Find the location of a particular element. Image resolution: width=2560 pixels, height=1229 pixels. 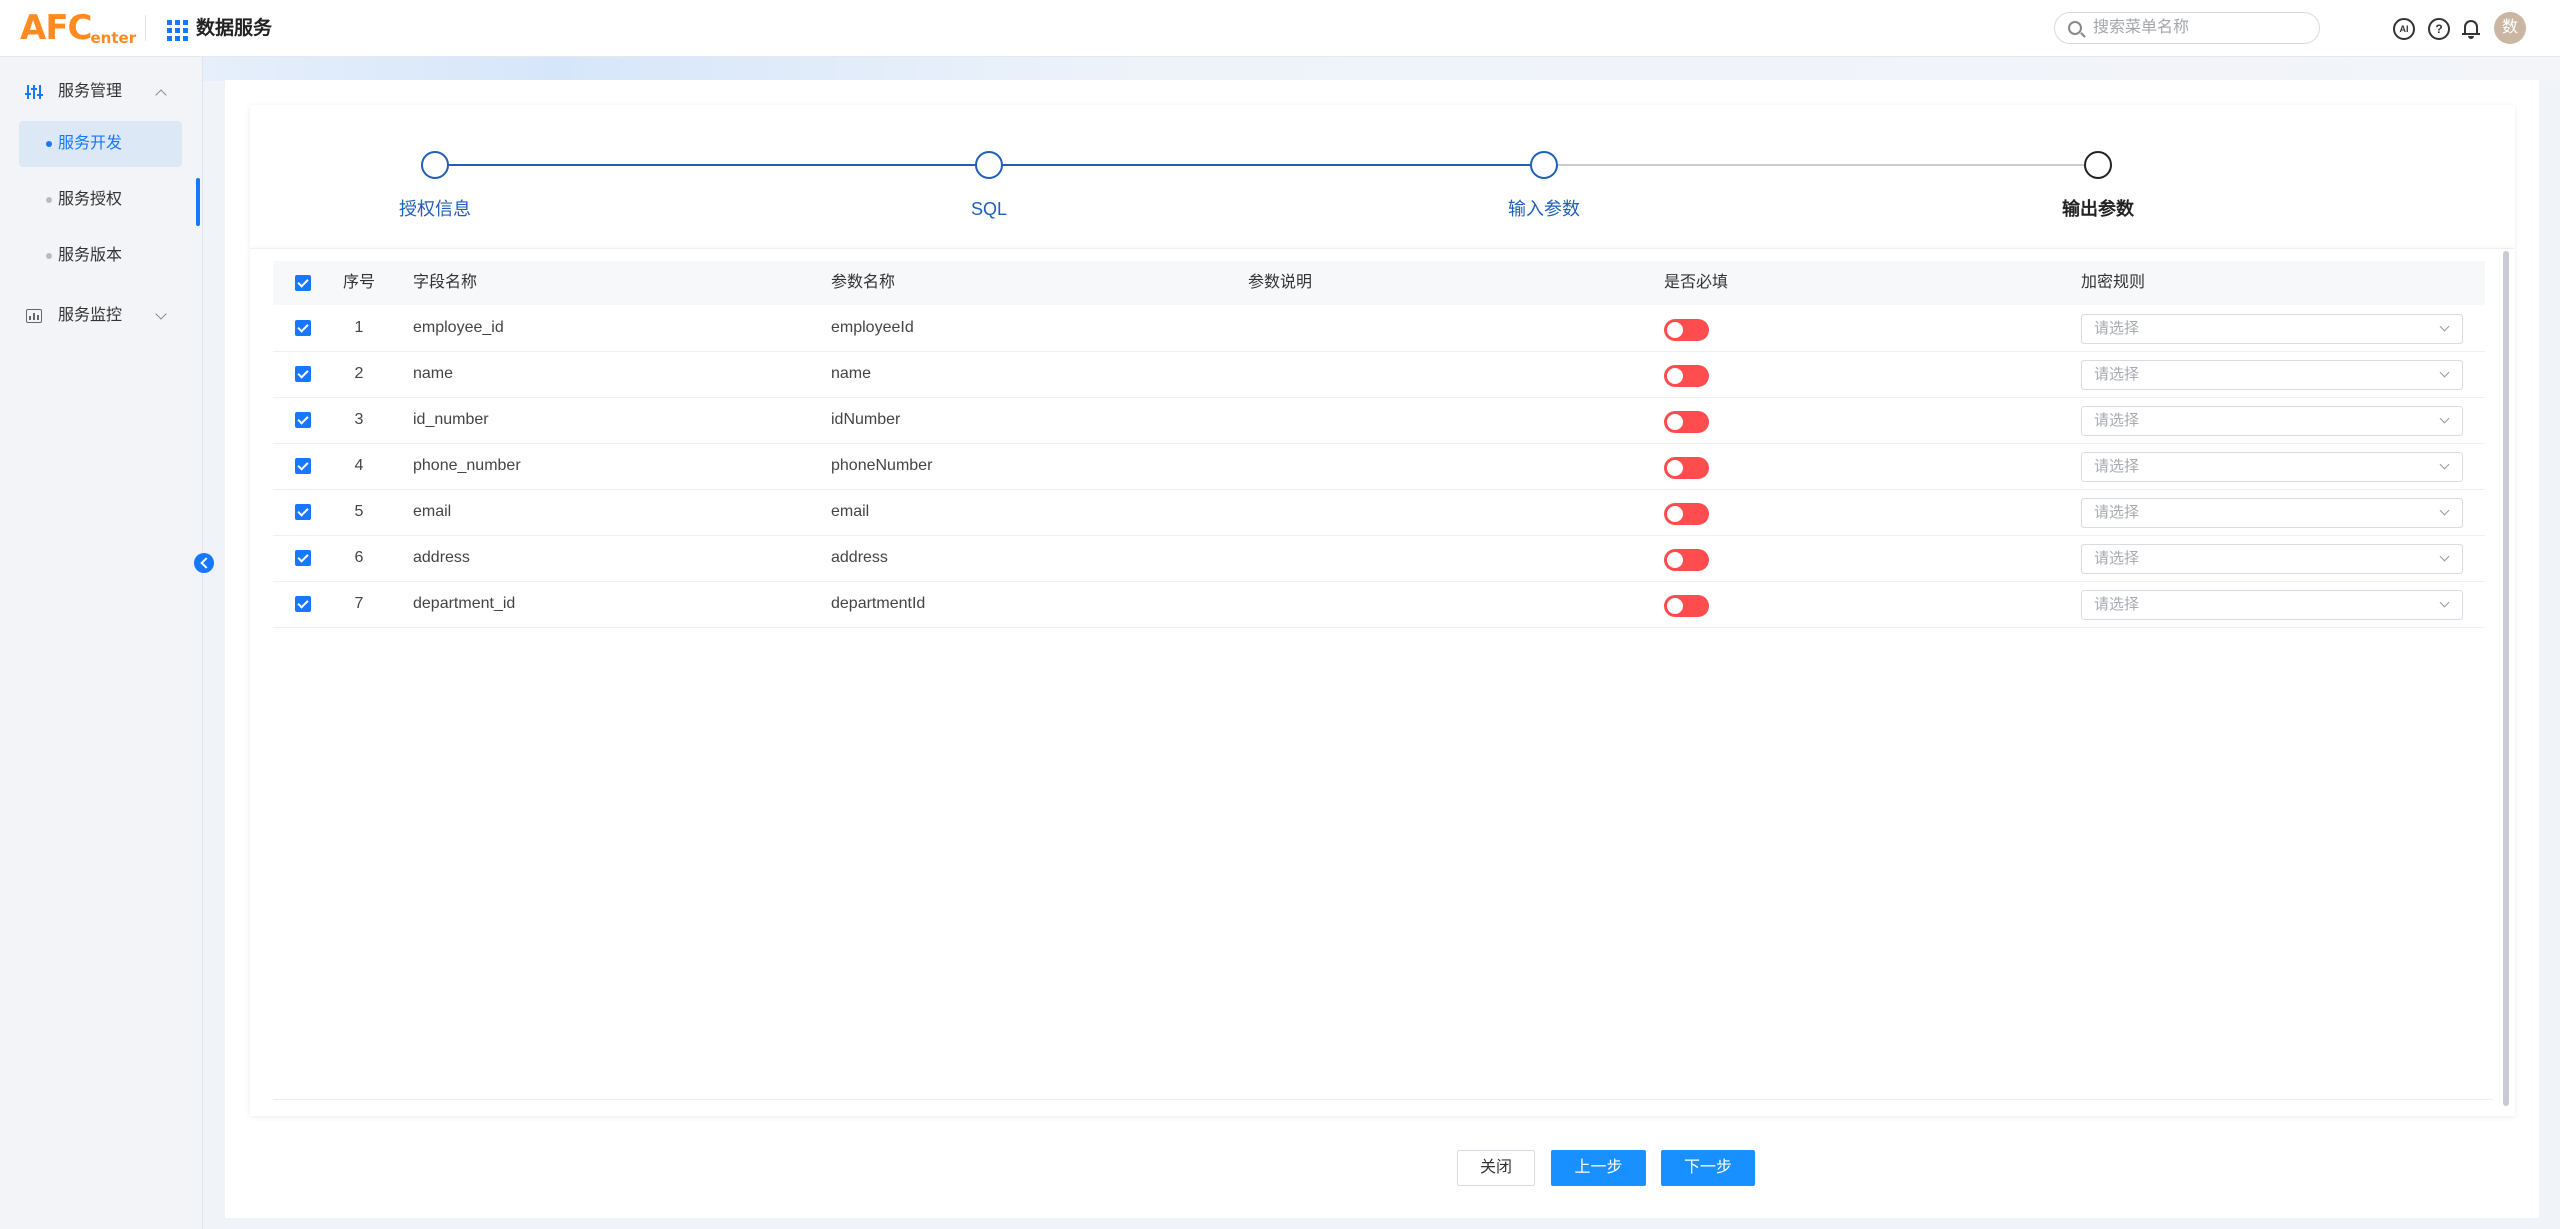

sidebar-item-service-development: 服务开发 is located at coordinates (100, 144).